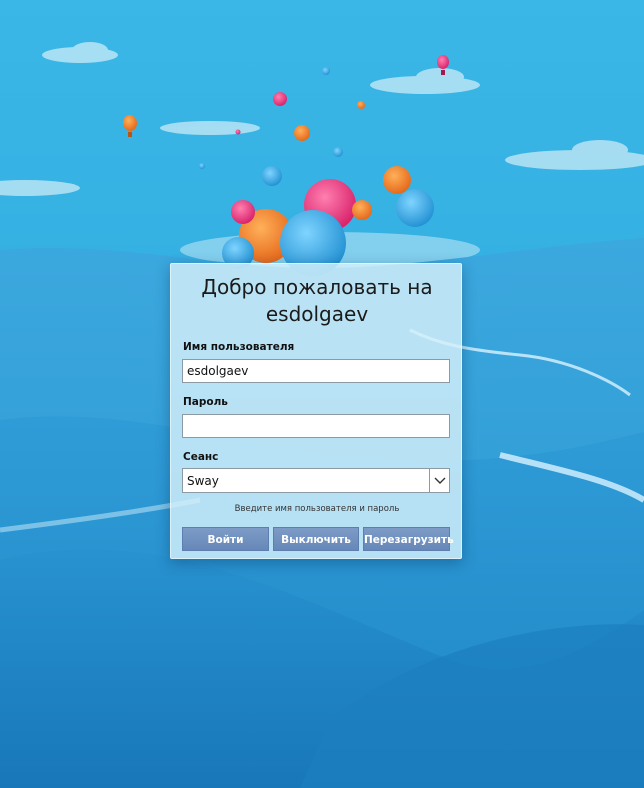 The image size is (644, 788). What do you see at coordinates (316, 480) in the screenshot?
I see `session-select: Sway` at bounding box center [316, 480].